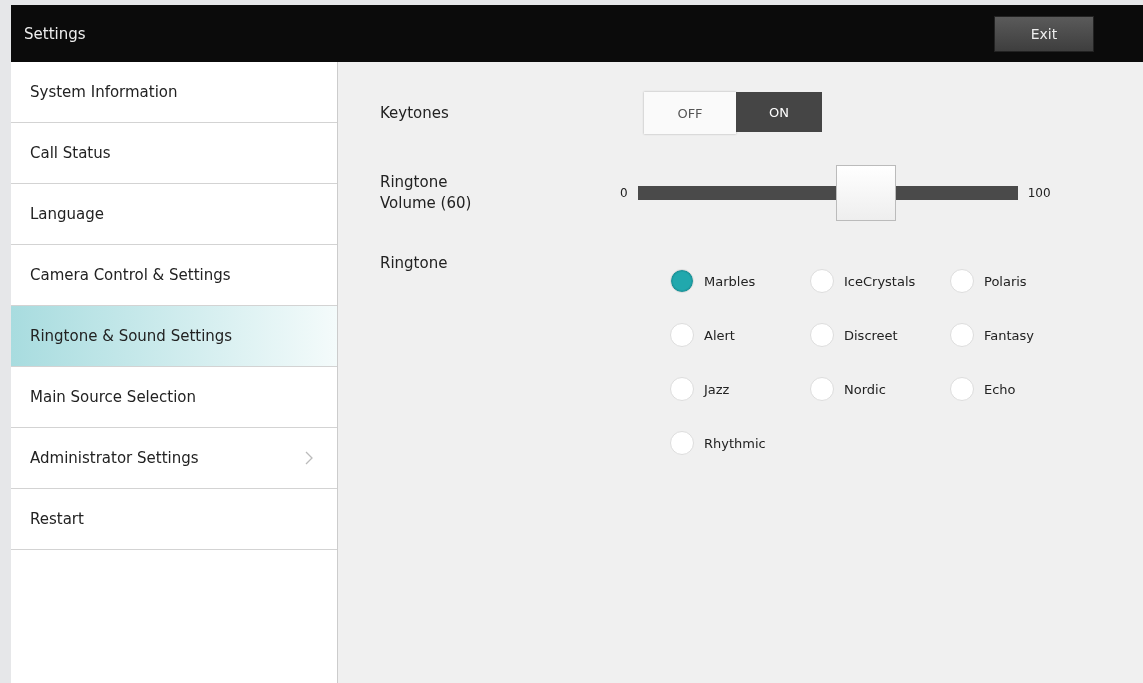 Image resolution: width=1143 pixels, height=683 pixels. Describe the element at coordinates (174, 336) in the screenshot. I see `sidebar-item: Ringtone & Sound Settings` at that location.